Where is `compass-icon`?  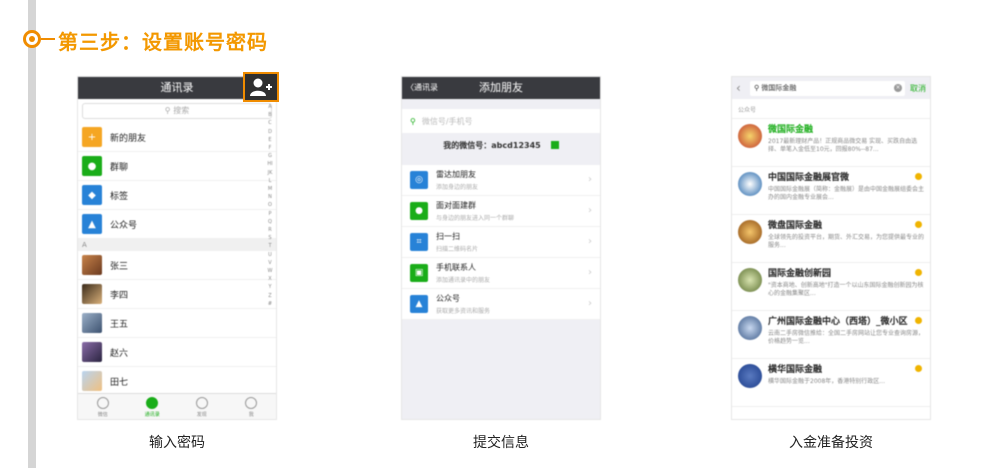
compass-icon is located at coordinates (201, 403).